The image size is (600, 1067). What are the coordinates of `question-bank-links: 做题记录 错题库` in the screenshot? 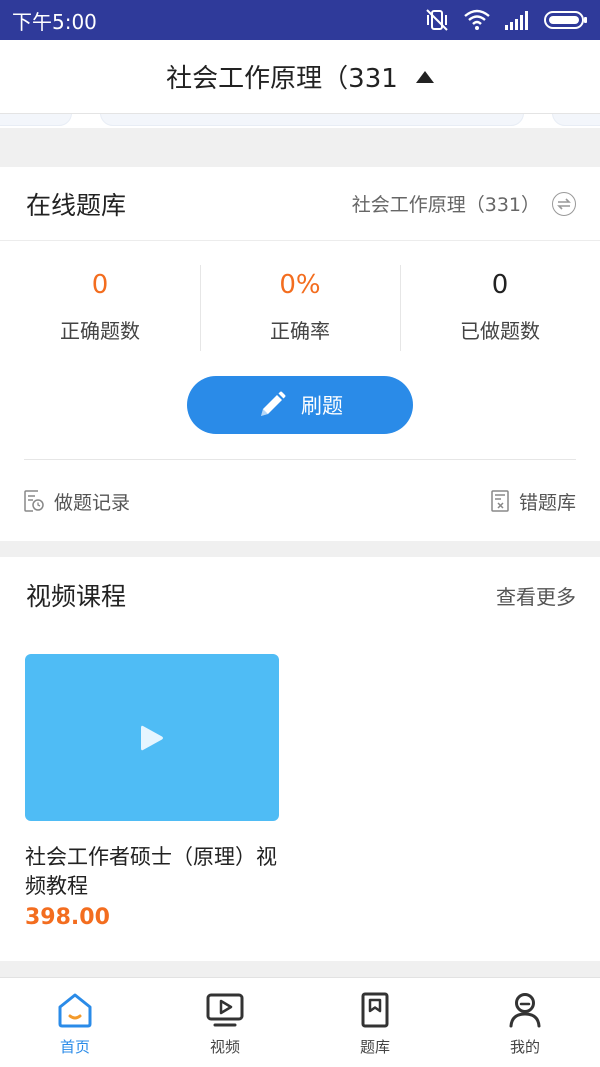 It's located at (300, 501).